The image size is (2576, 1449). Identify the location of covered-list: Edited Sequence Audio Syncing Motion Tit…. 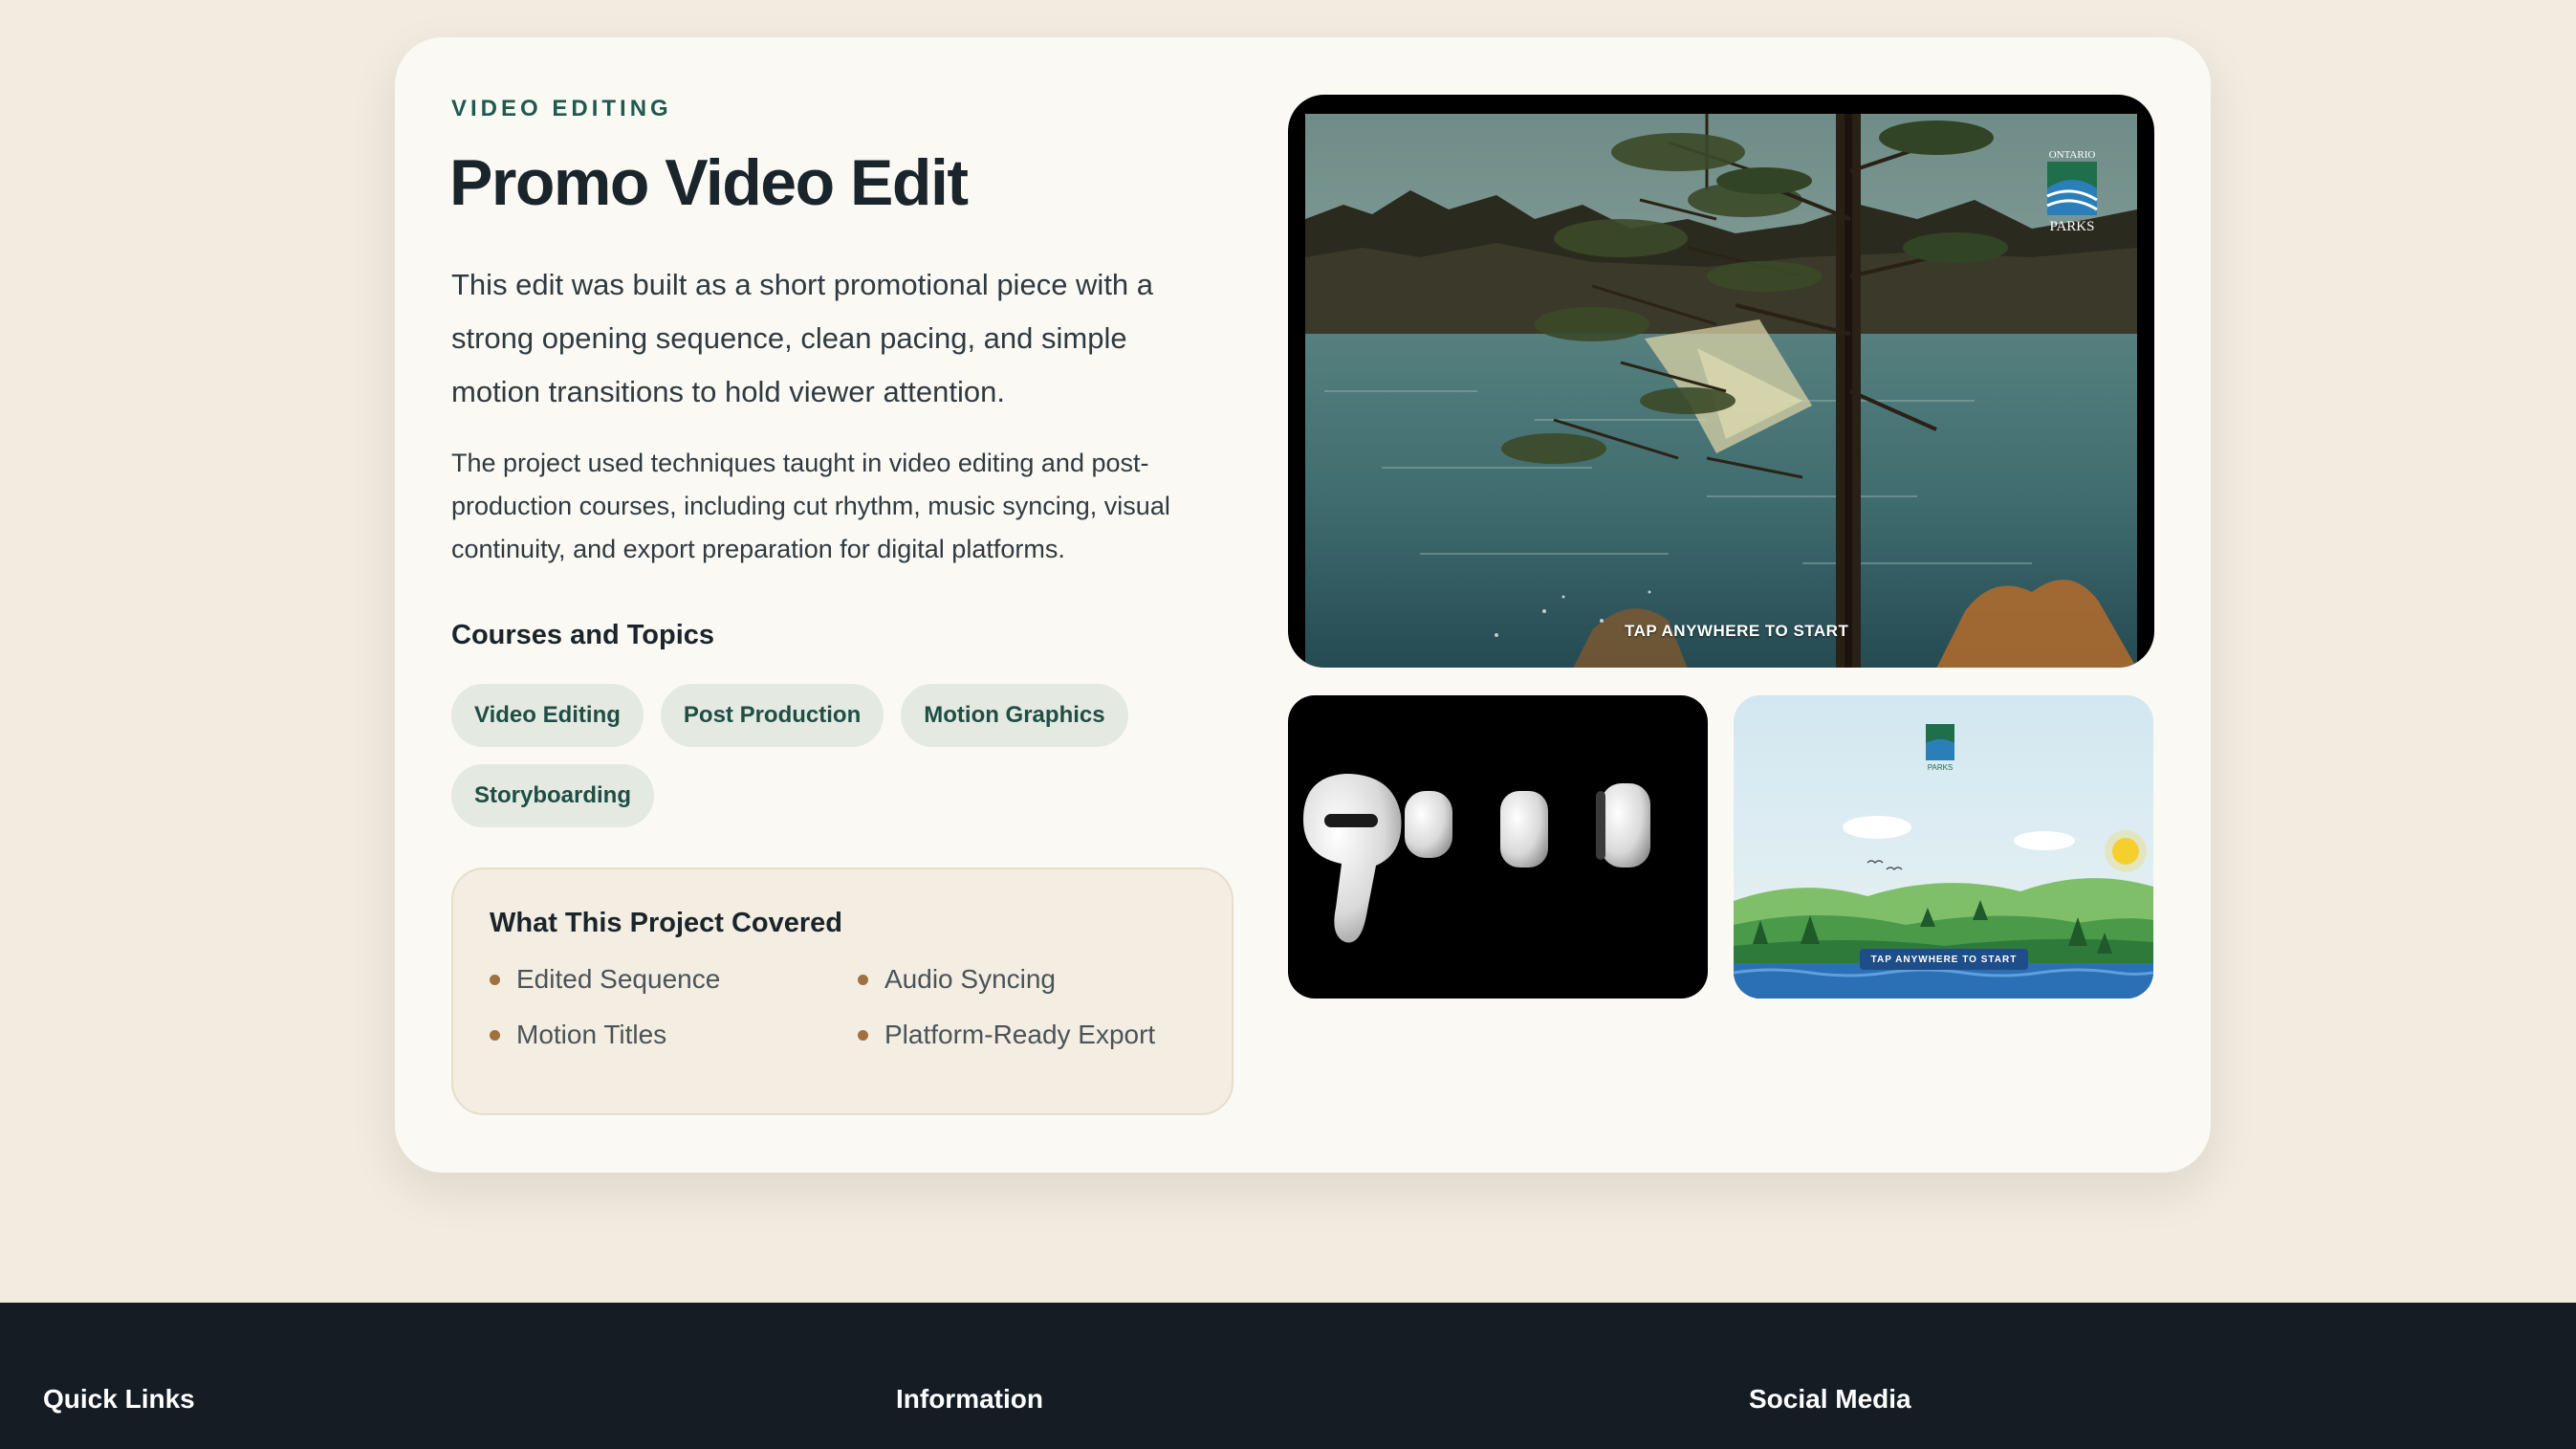
(842, 1007).